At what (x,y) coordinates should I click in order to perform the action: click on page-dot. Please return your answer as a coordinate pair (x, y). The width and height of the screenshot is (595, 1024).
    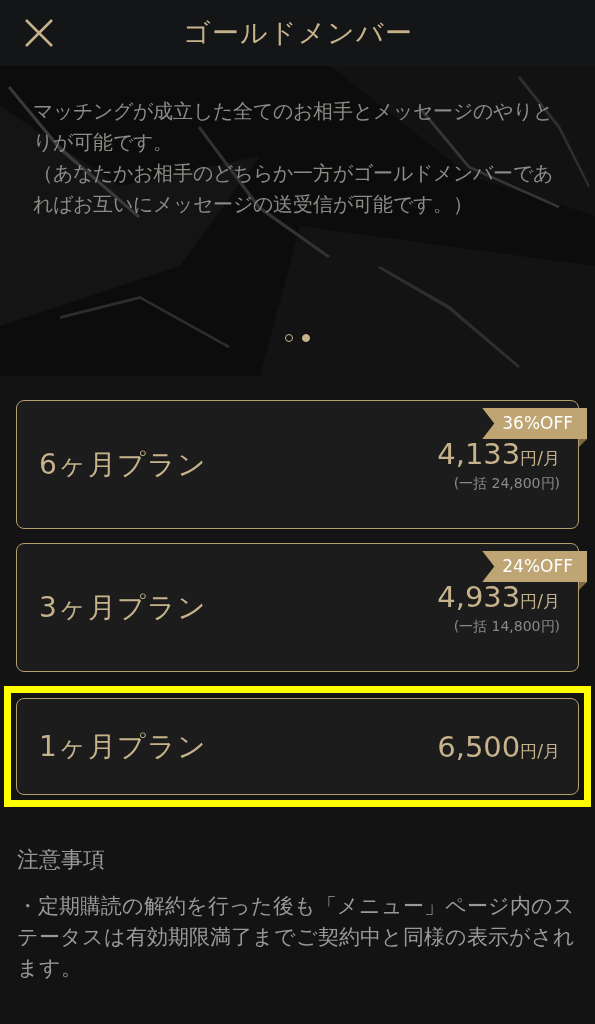
    Looking at the image, I should click on (306, 338).